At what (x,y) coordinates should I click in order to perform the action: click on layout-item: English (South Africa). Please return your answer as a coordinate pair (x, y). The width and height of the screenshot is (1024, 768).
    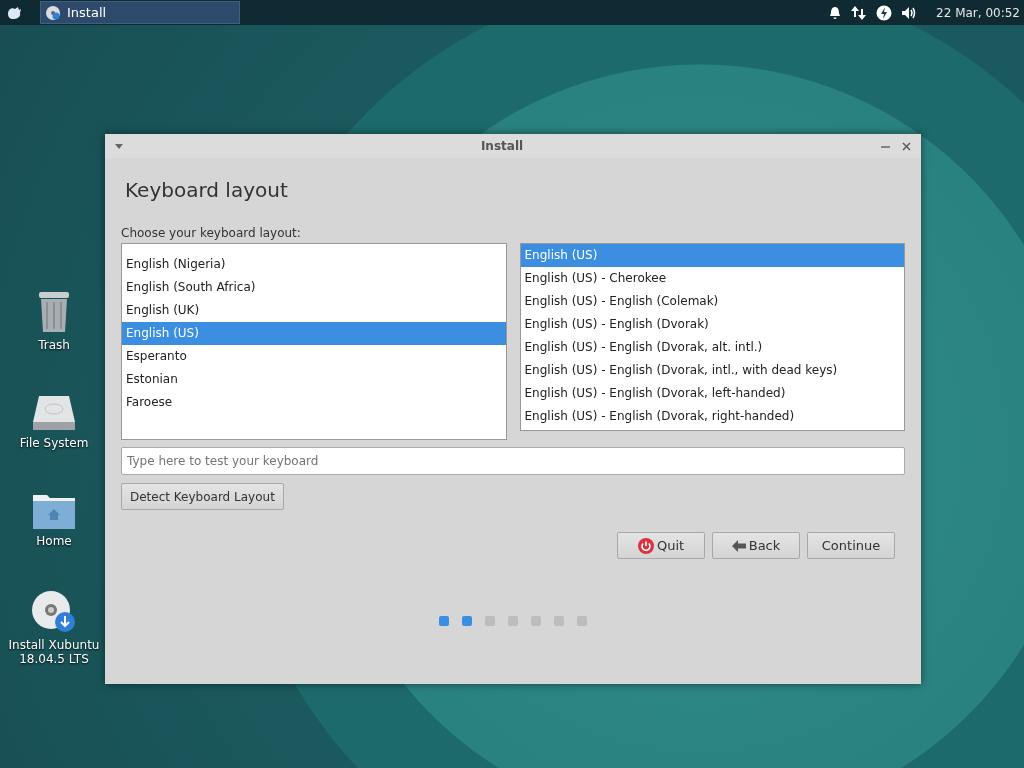
    Looking at the image, I should click on (314, 287).